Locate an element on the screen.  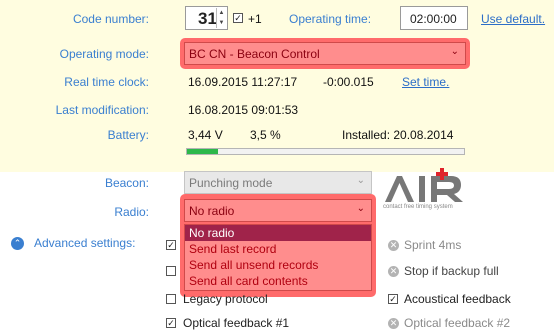
air-plus-logo: contact free timing system is located at coordinates (438, 193).